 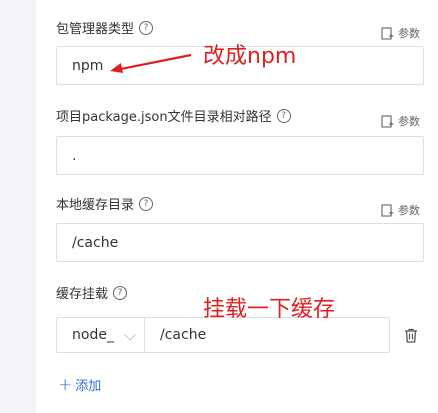 I want to click on package-json-path-label: 项目package.json文件目录相对路径 ?, so click(x=173, y=115).